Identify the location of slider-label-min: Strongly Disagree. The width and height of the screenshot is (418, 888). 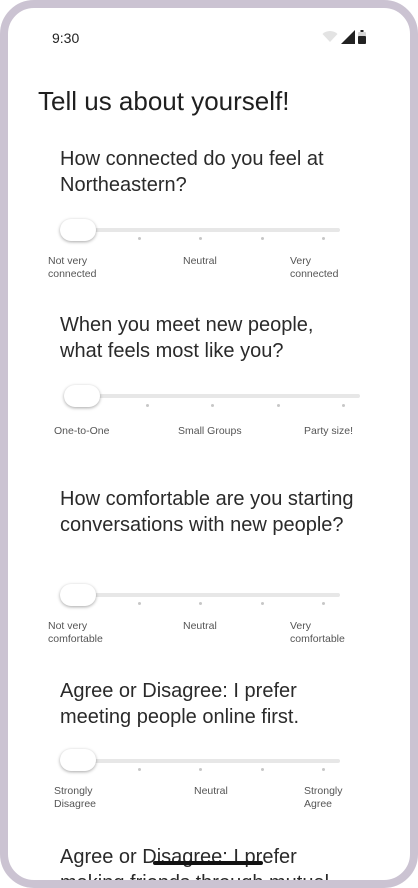
(75, 797).